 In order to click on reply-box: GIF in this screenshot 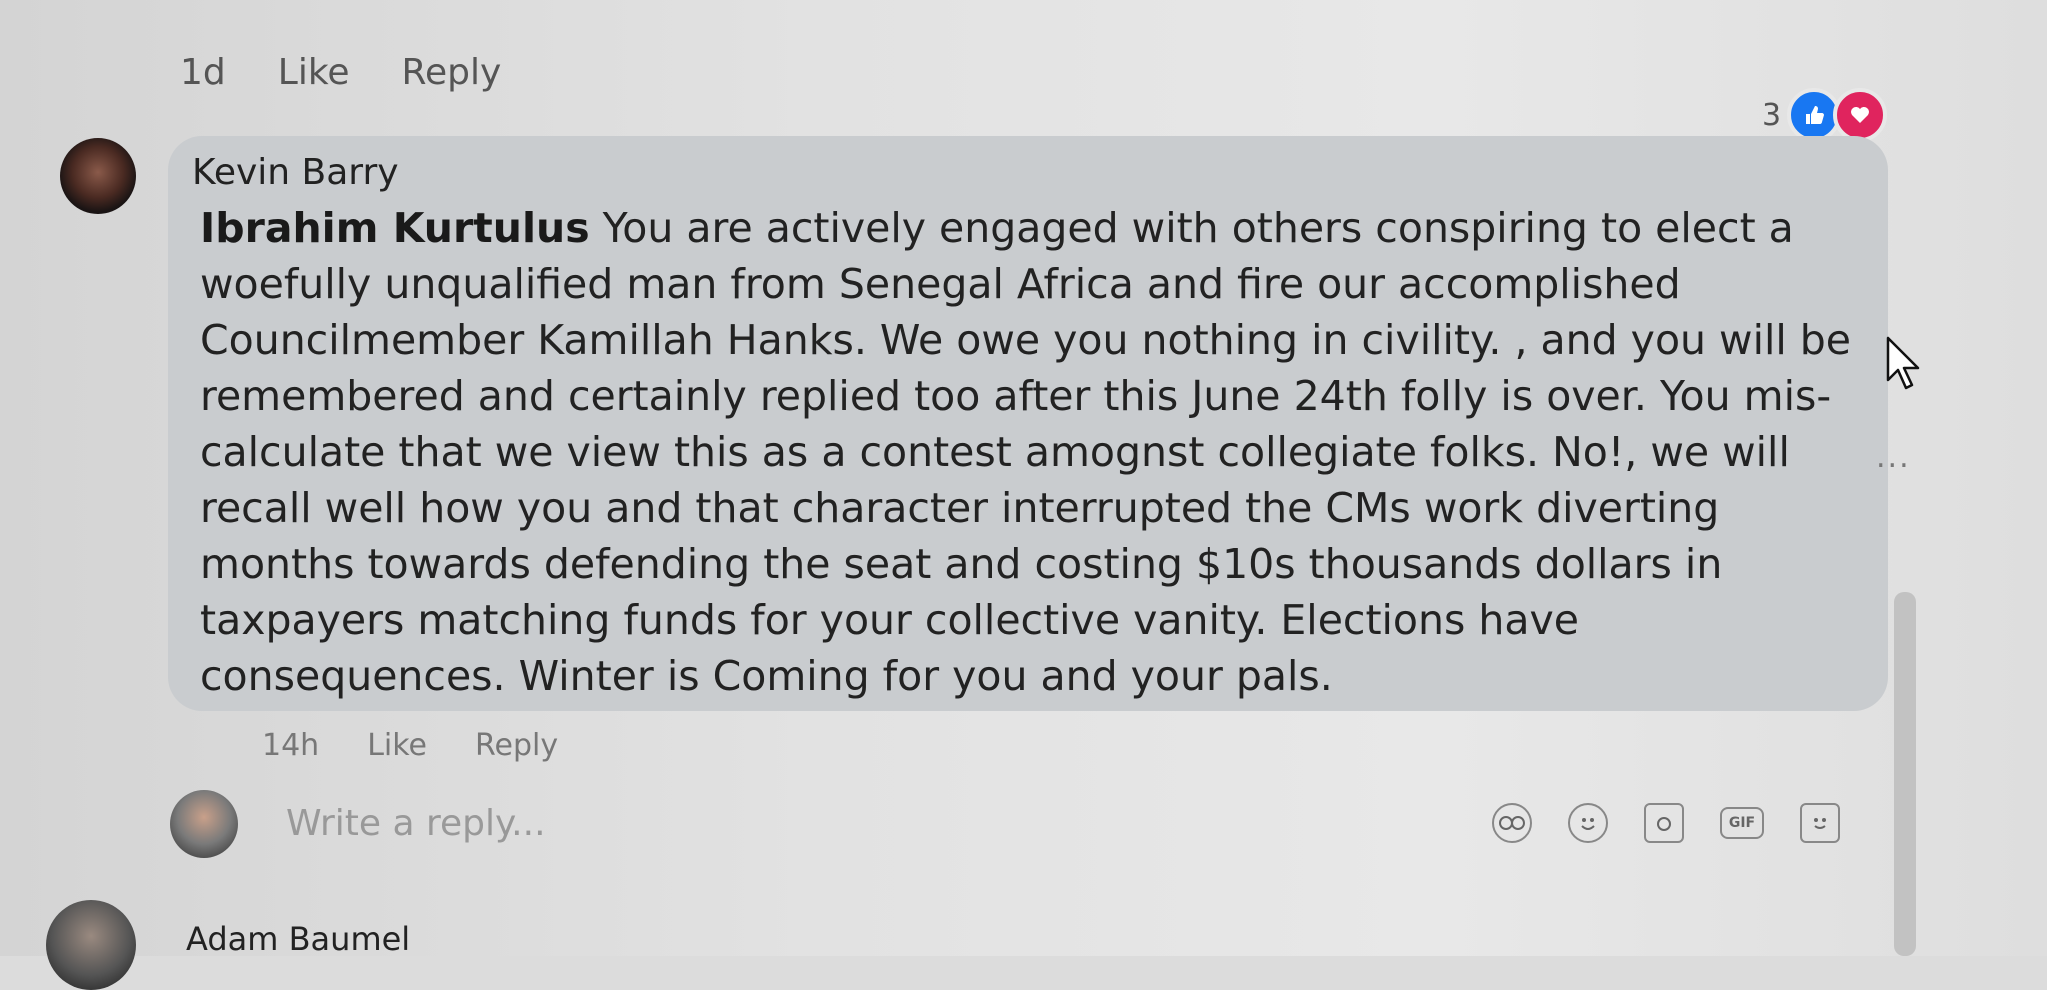, I will do `click(1050, 823)`.